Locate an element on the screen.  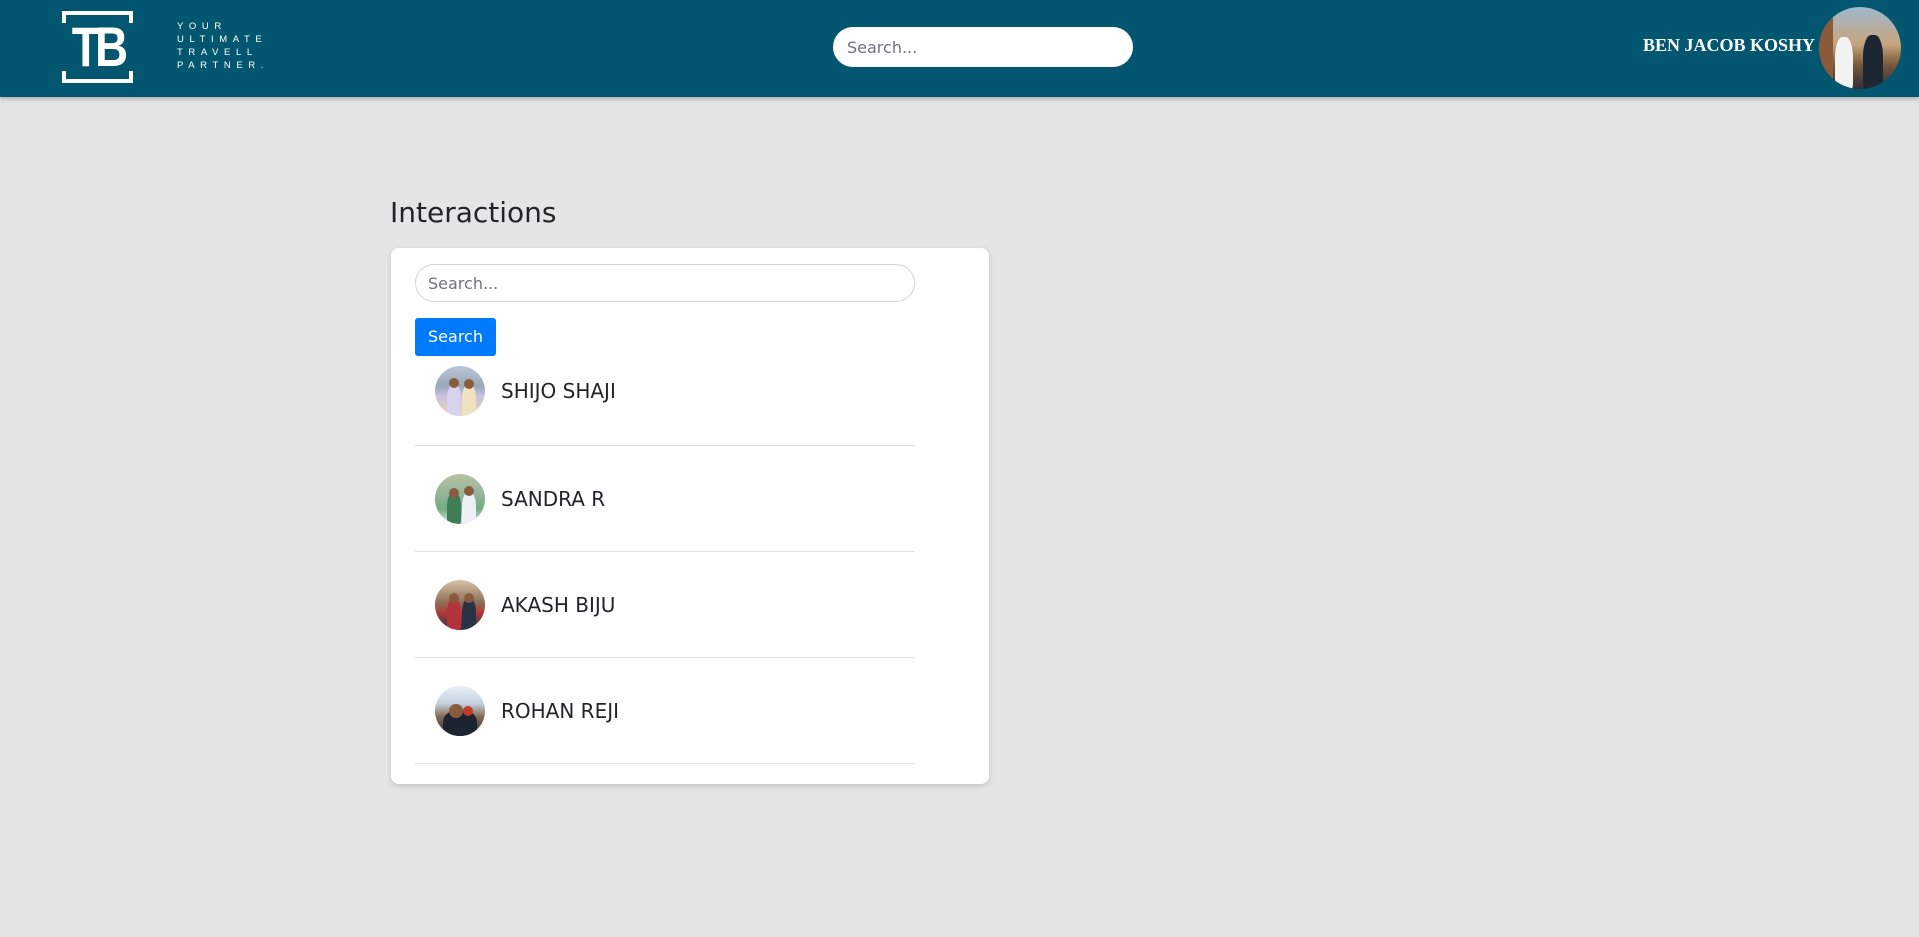
user-name: ROHAN REJI is located at coordinates (560, 711).